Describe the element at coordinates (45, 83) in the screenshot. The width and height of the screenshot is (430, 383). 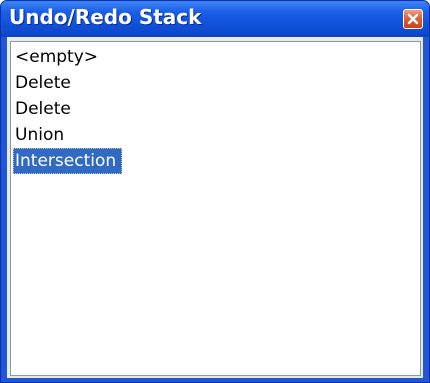
I see `list-item-1: Delete` at that location.